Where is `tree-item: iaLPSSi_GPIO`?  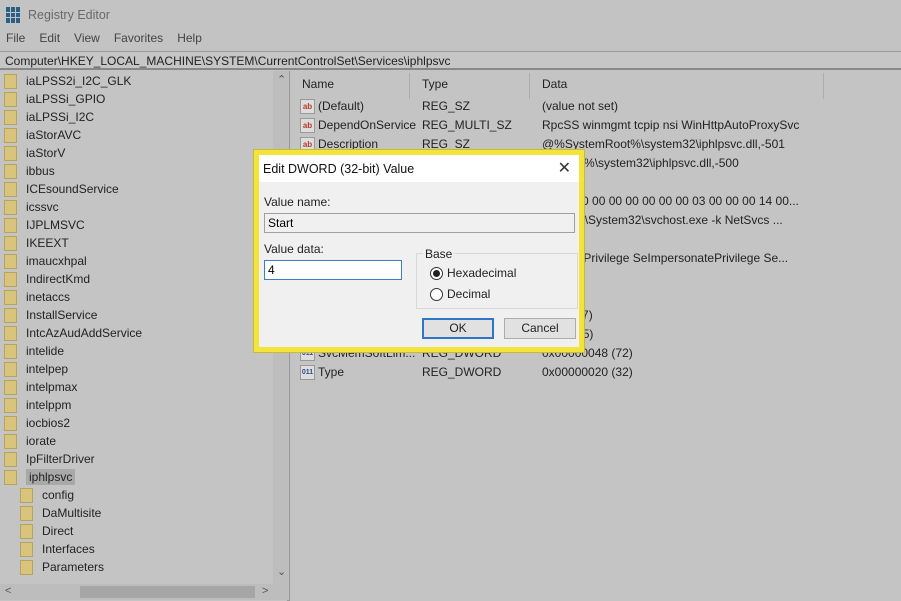 tree-item: iaLPSSi_GPIO is located at coordinates (54, 99).